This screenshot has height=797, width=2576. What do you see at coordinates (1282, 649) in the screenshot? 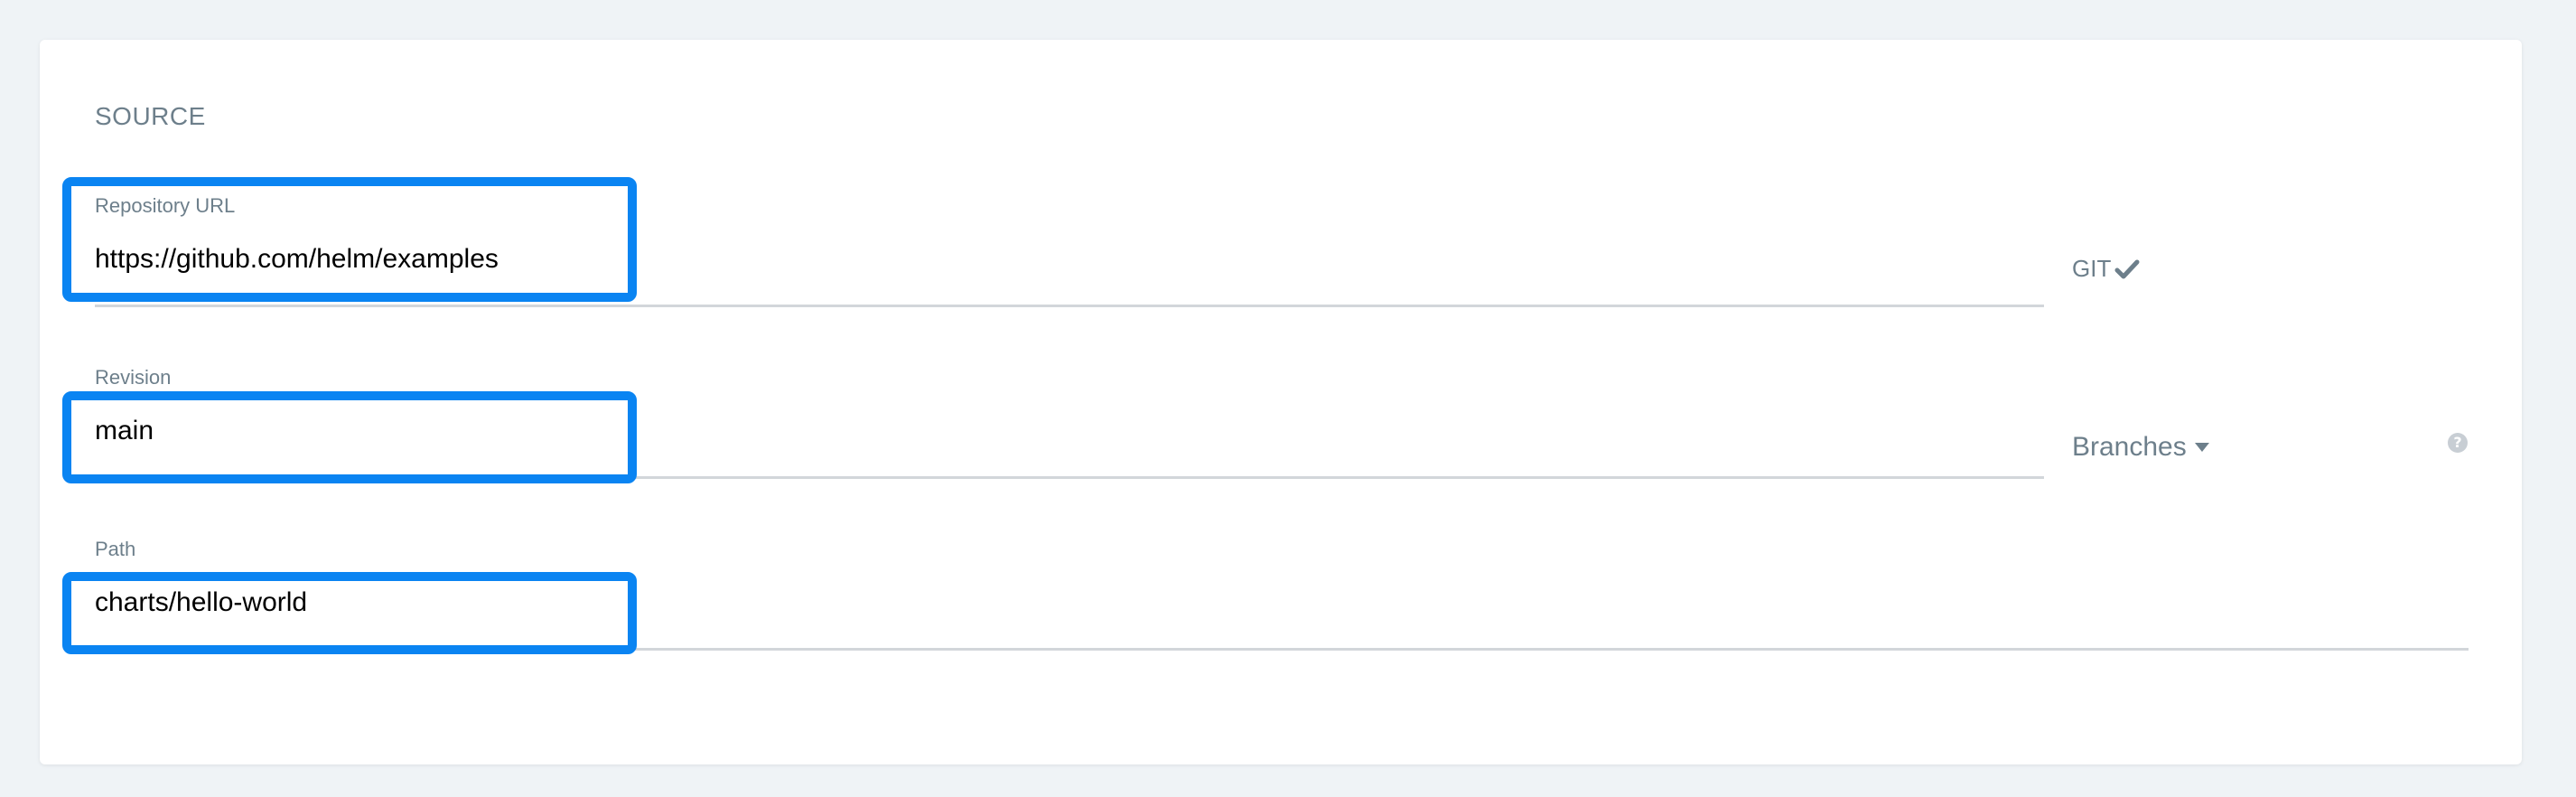
I see `path-underline` at bounding box center [1282, 649].